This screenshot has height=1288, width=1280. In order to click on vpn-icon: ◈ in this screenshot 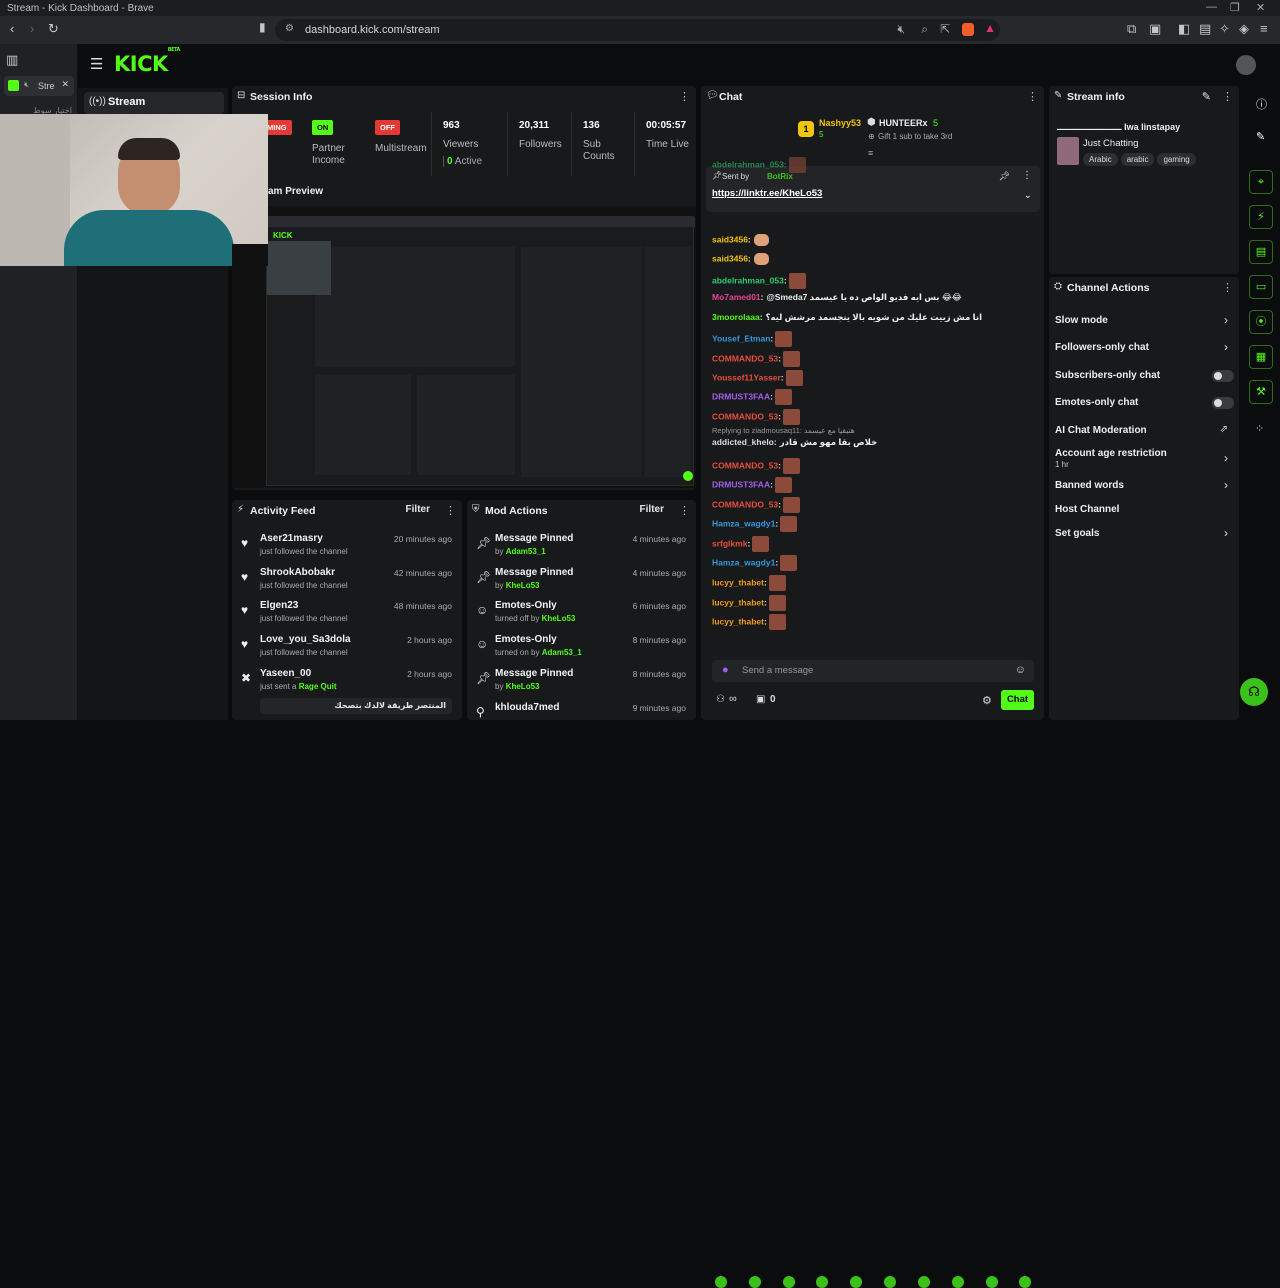, I will do `click(1244, 29)`.